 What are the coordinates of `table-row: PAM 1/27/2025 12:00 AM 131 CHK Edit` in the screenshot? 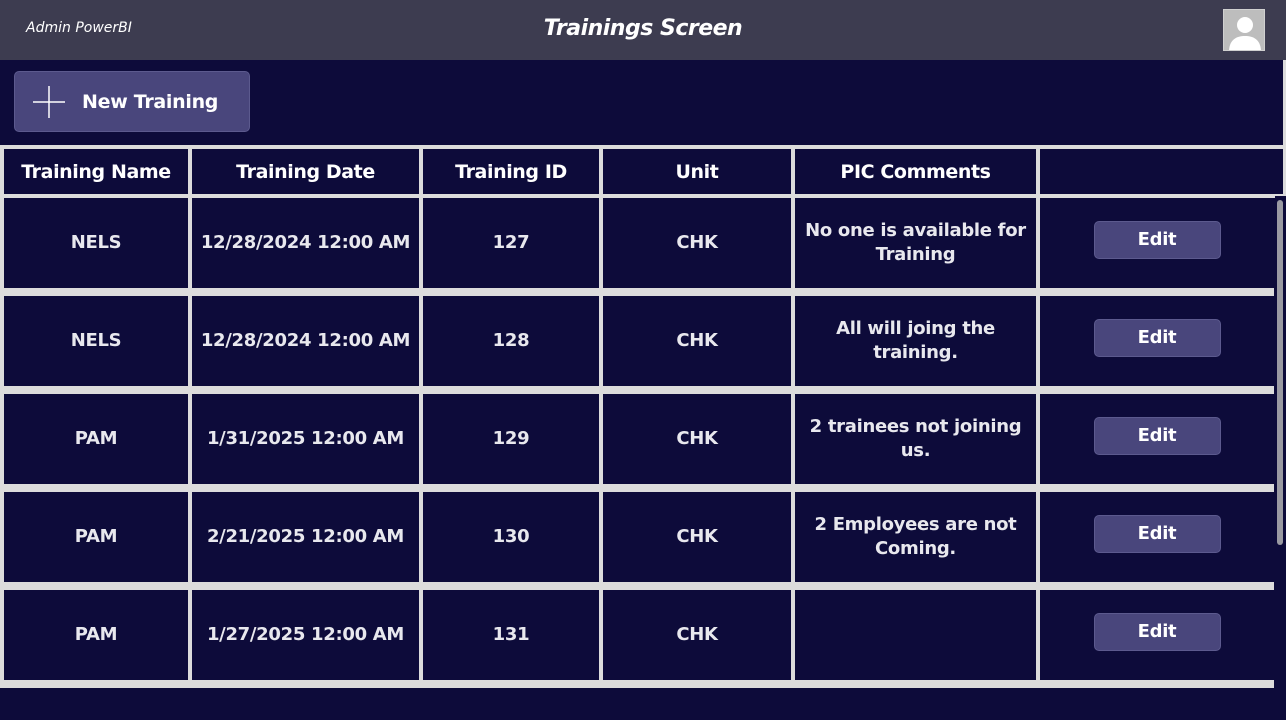 It's located at (637, 639).